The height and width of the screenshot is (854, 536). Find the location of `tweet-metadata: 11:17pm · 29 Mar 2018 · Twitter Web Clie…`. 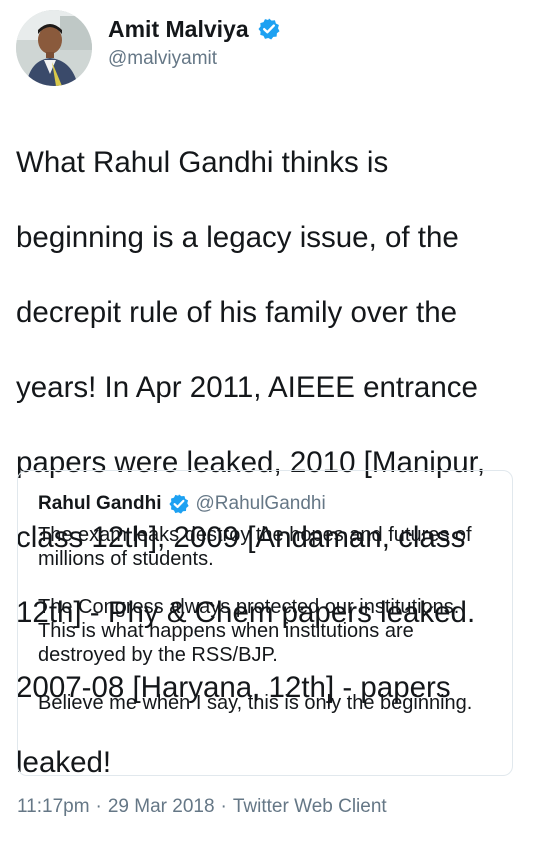

tweet-metadata: 11:17pm · 29 Mar 2018 · Twitter Web Clie… is located at coordinates (202, 807).